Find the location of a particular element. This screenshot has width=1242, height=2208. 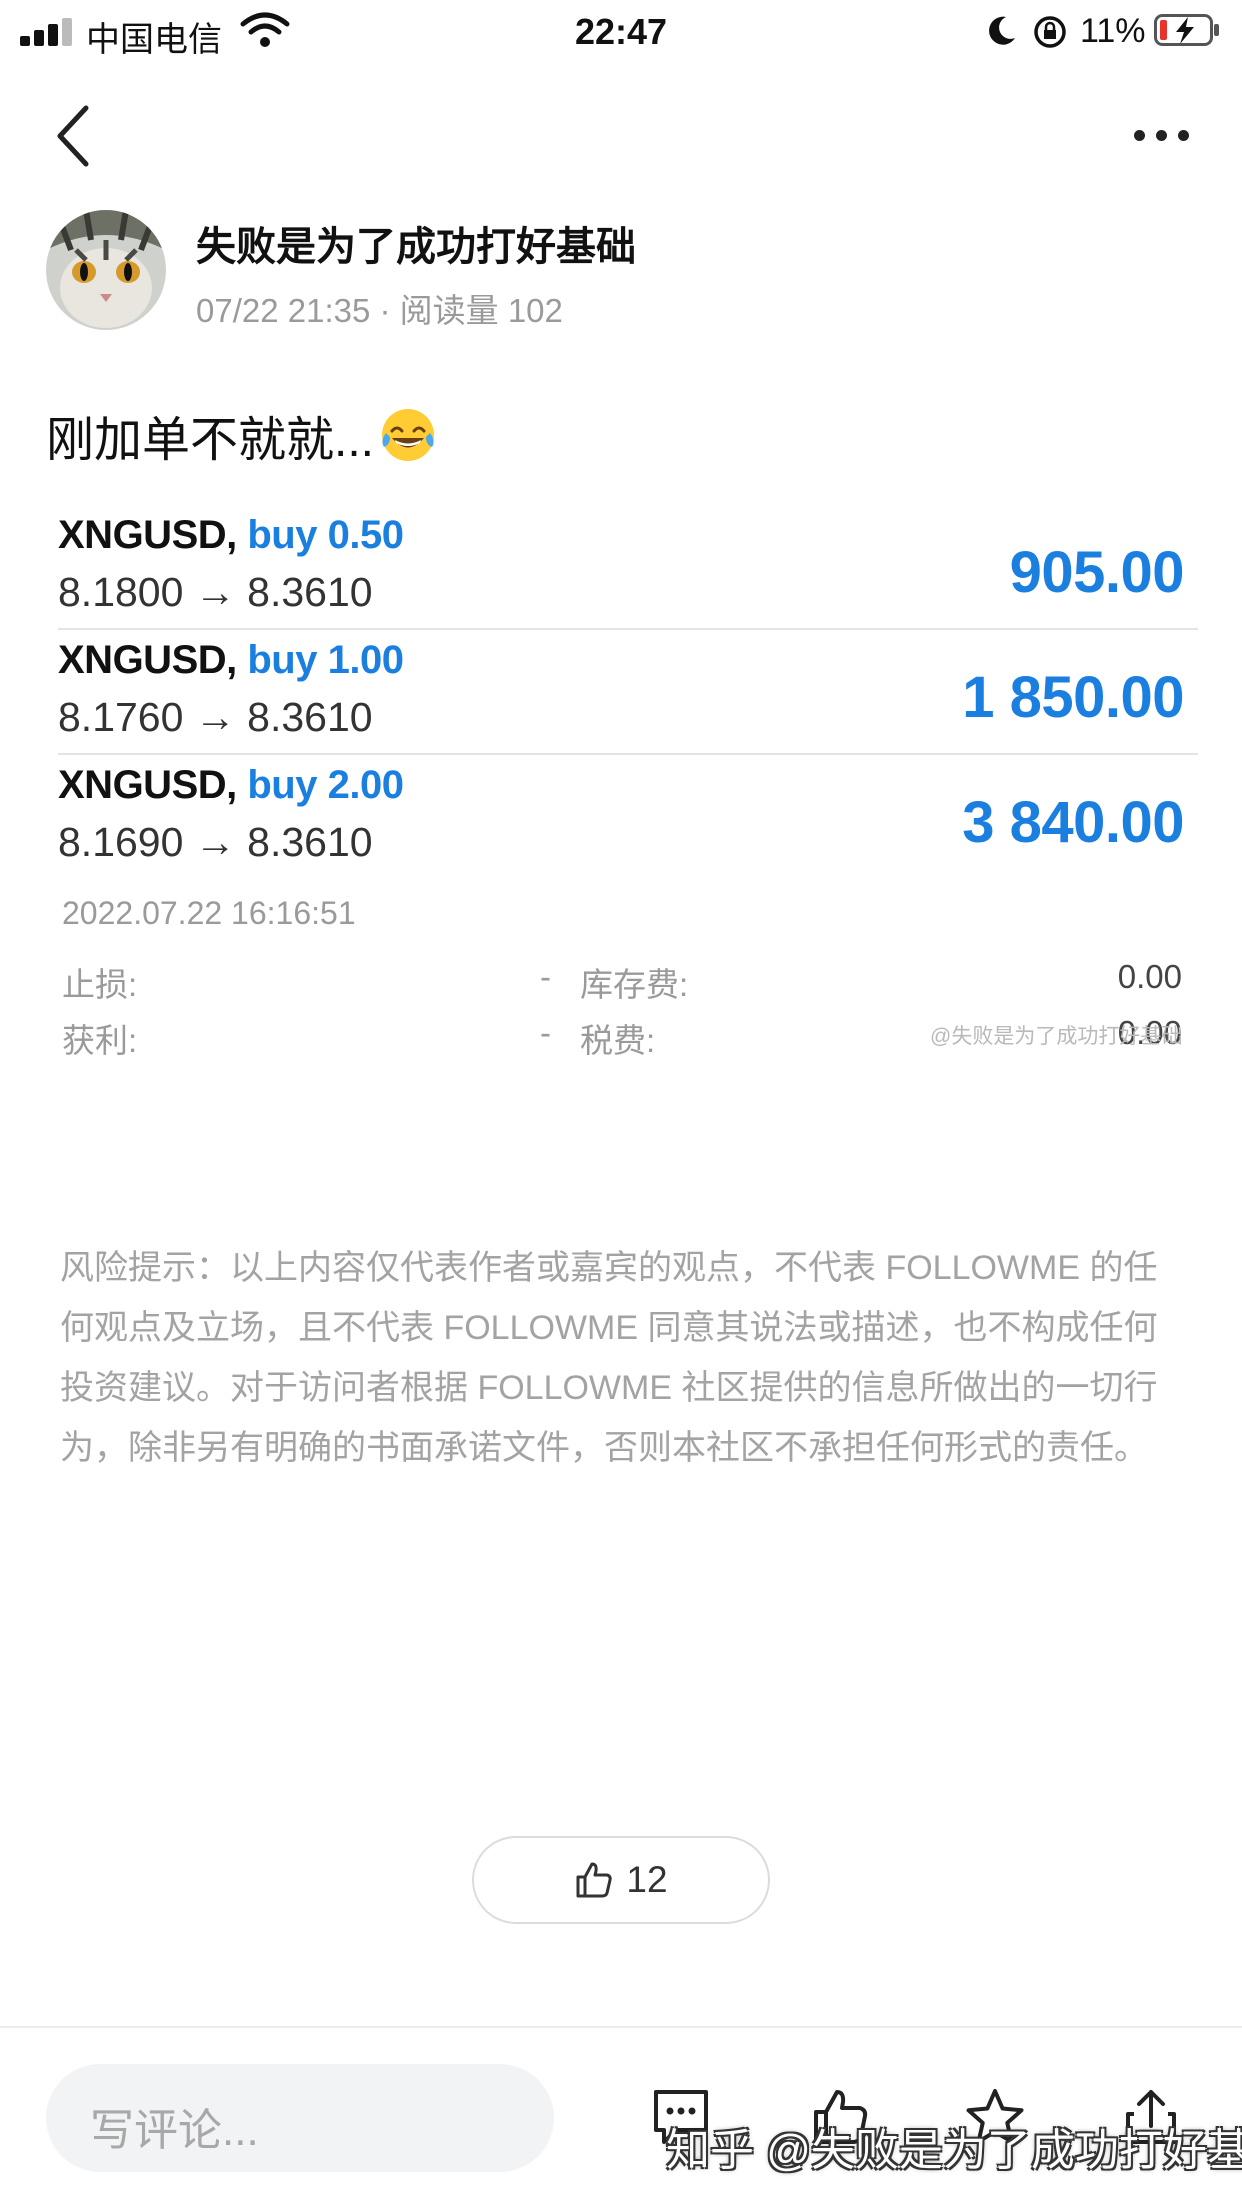

bottom-divider is located at coordinates (621, 2027).